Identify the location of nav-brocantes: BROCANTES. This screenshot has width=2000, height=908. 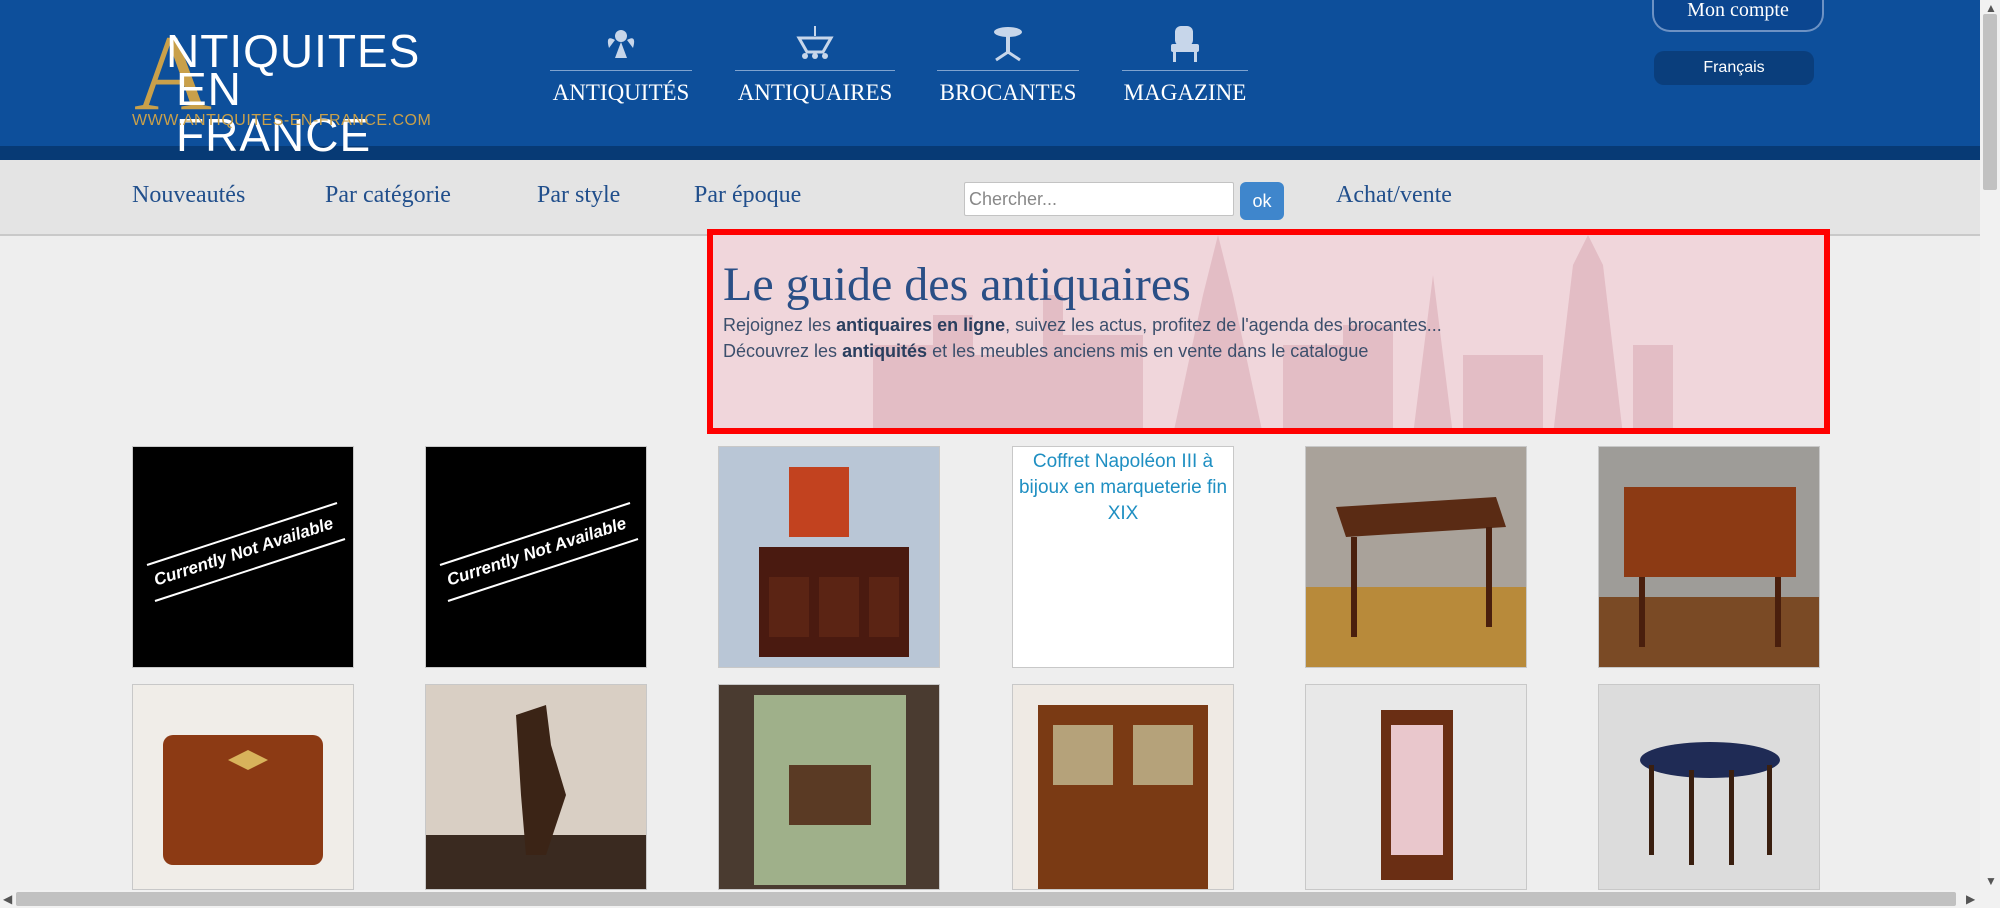
(1008, 65).